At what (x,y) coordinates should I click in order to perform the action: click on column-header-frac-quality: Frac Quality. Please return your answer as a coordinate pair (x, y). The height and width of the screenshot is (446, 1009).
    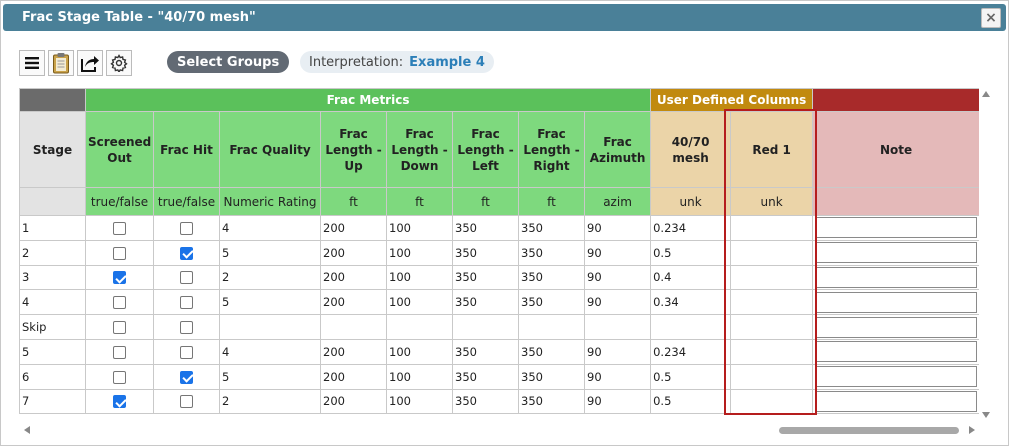
    Looking at the image, I should click on (270, 149).